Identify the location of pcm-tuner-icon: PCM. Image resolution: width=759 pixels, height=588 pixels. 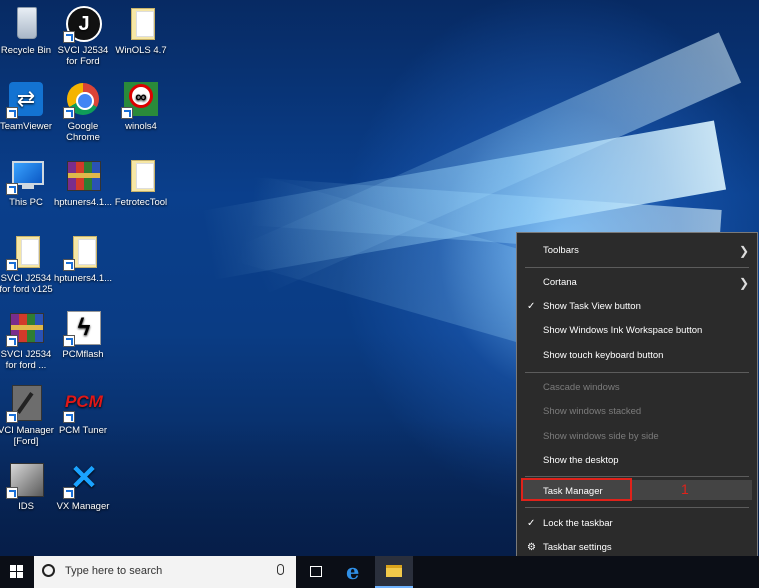
(83, 404).